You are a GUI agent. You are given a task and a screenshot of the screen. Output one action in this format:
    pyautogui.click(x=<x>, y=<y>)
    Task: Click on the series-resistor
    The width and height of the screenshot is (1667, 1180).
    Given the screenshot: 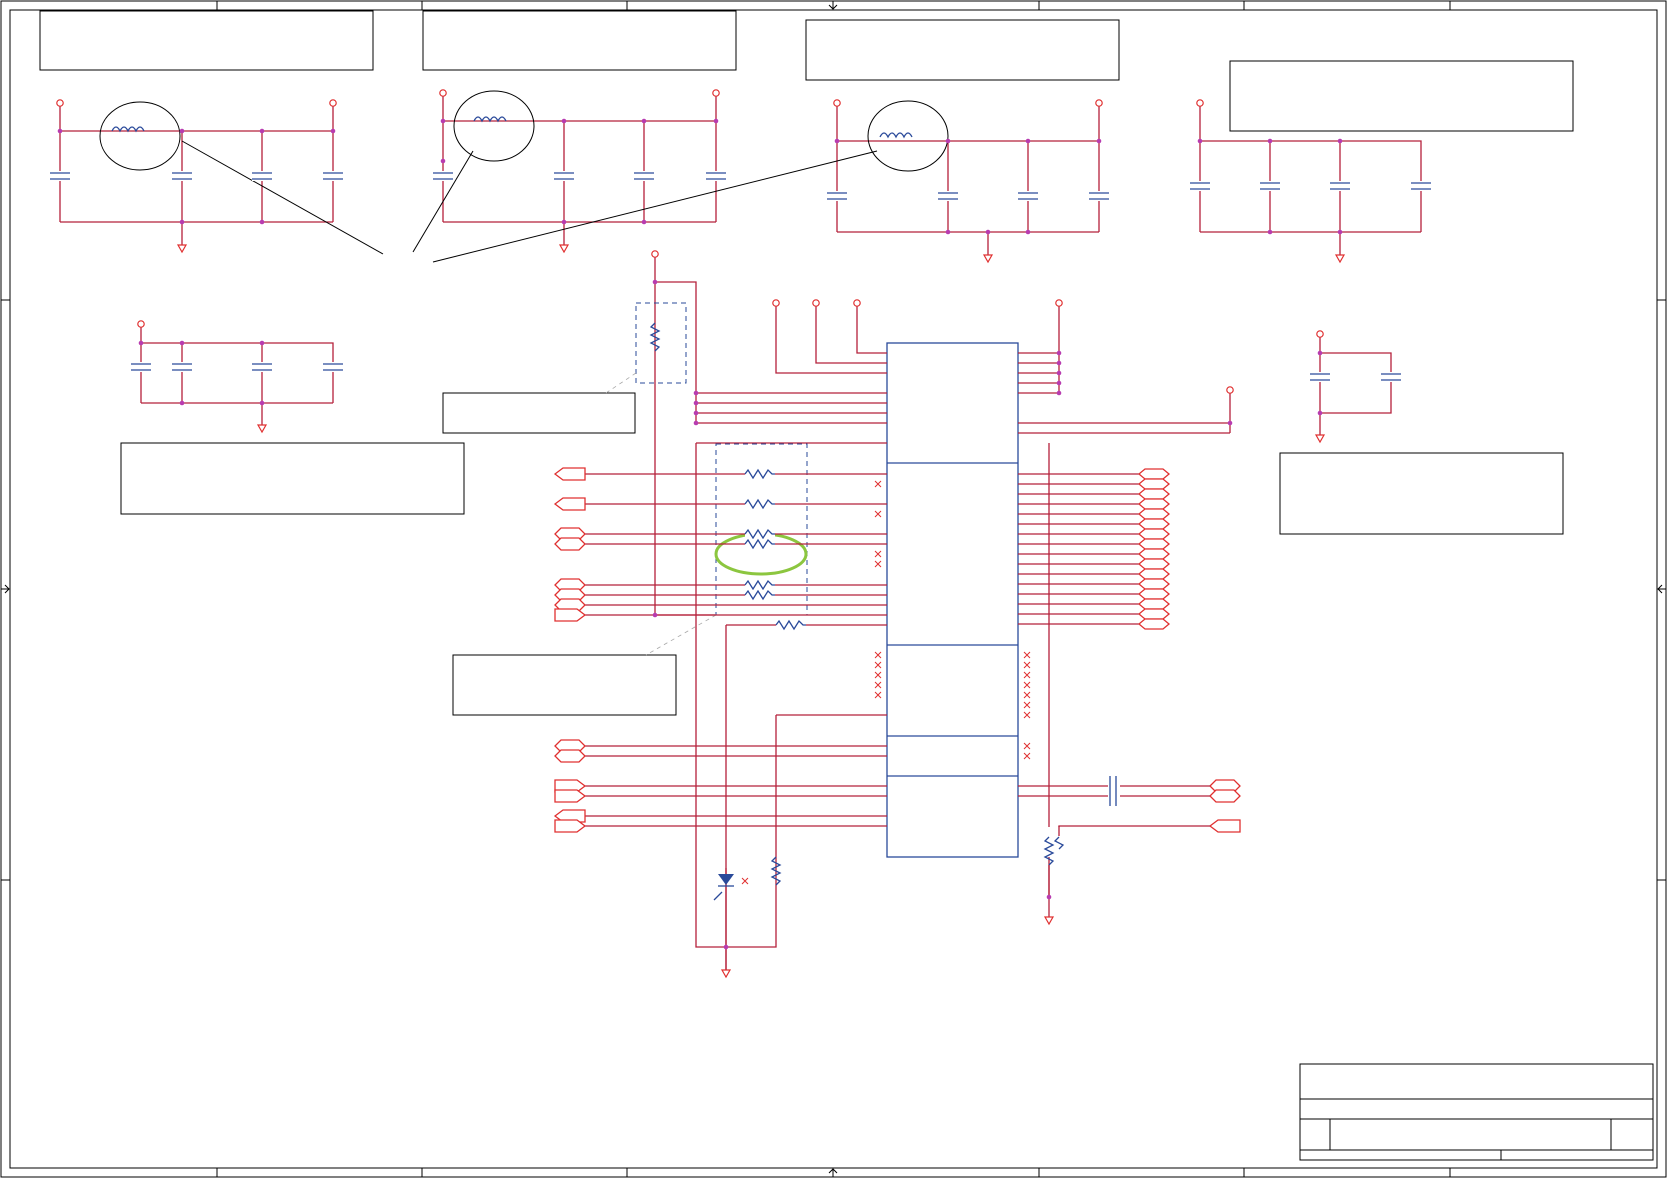 What is the action you would take?
    pyautogui.click(x=790, y=625)
    